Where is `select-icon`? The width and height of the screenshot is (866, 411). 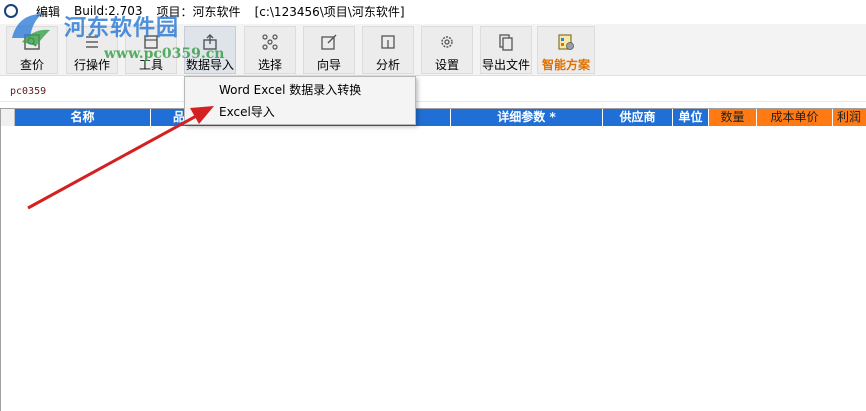 select-icon is located at coordinates (270, 41).